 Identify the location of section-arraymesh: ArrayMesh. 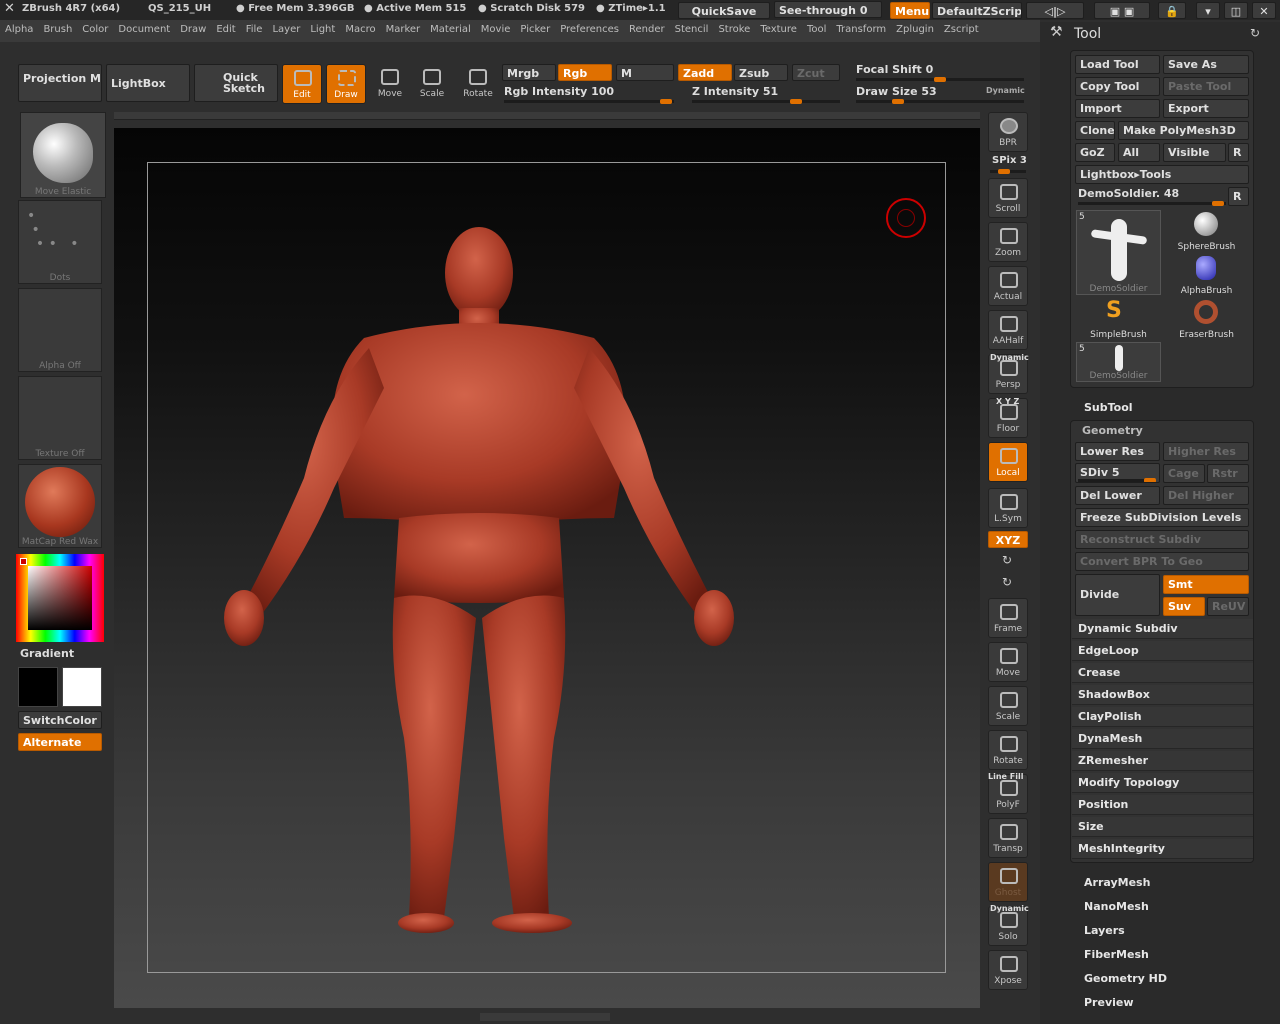
(1117, 882).